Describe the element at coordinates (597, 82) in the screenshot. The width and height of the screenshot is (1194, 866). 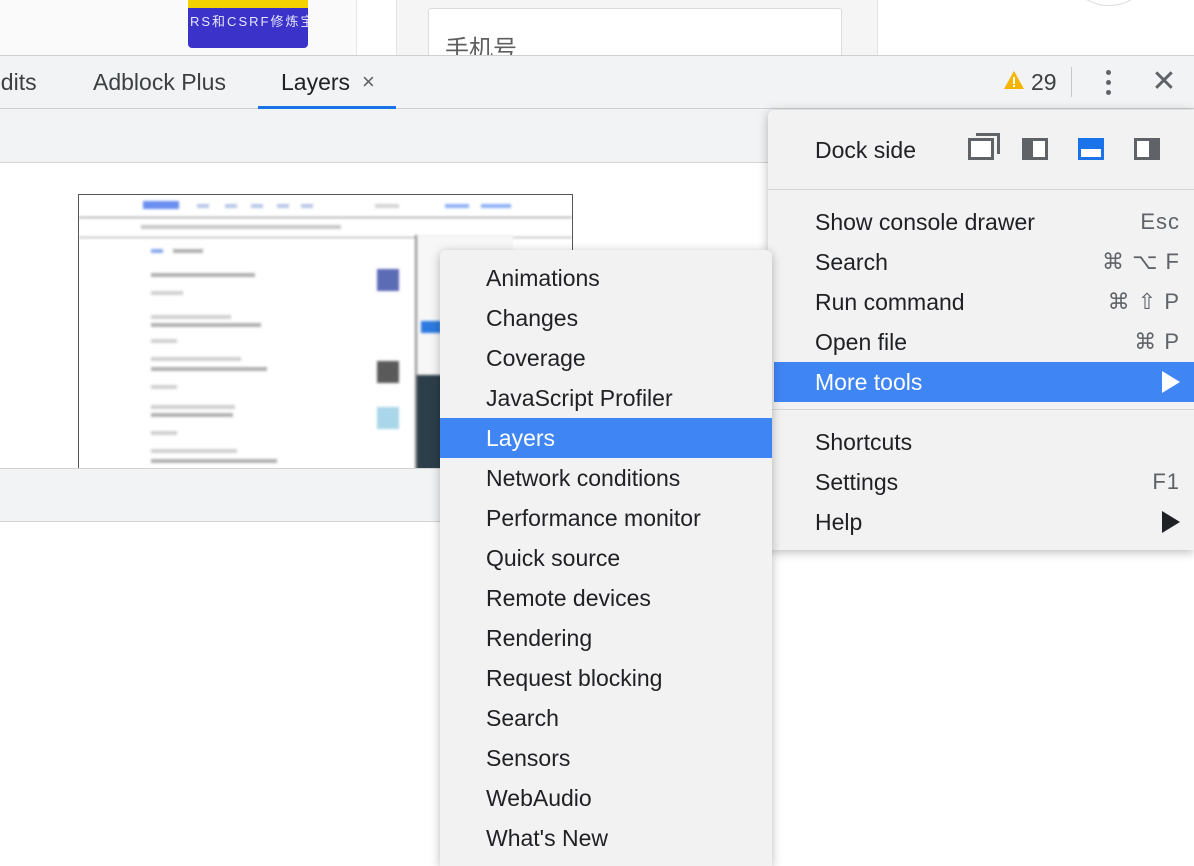
I see `devtools-tab-bar: udits Adblock Plus Layers × 29 ✕` at that location.